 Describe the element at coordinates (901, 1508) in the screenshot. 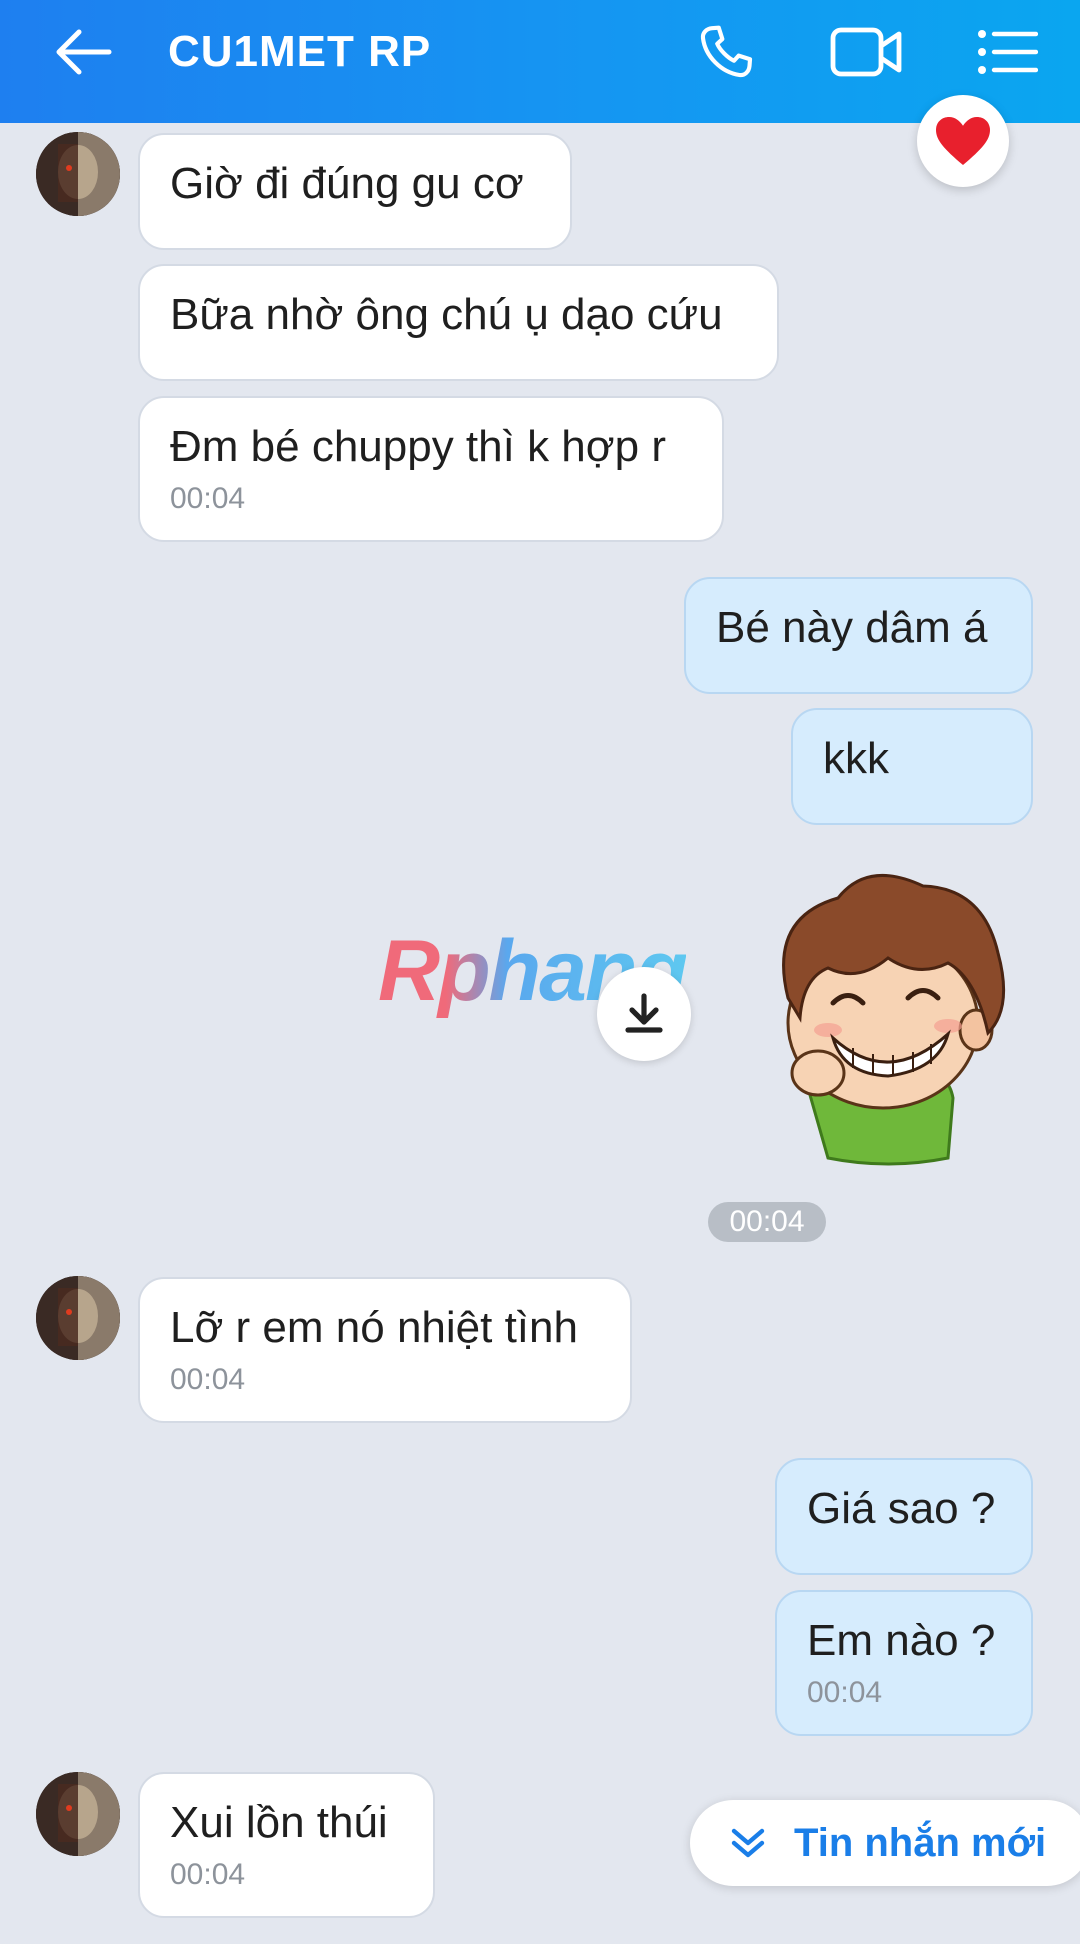

I see `message-text: Giá sao ?` at that location.